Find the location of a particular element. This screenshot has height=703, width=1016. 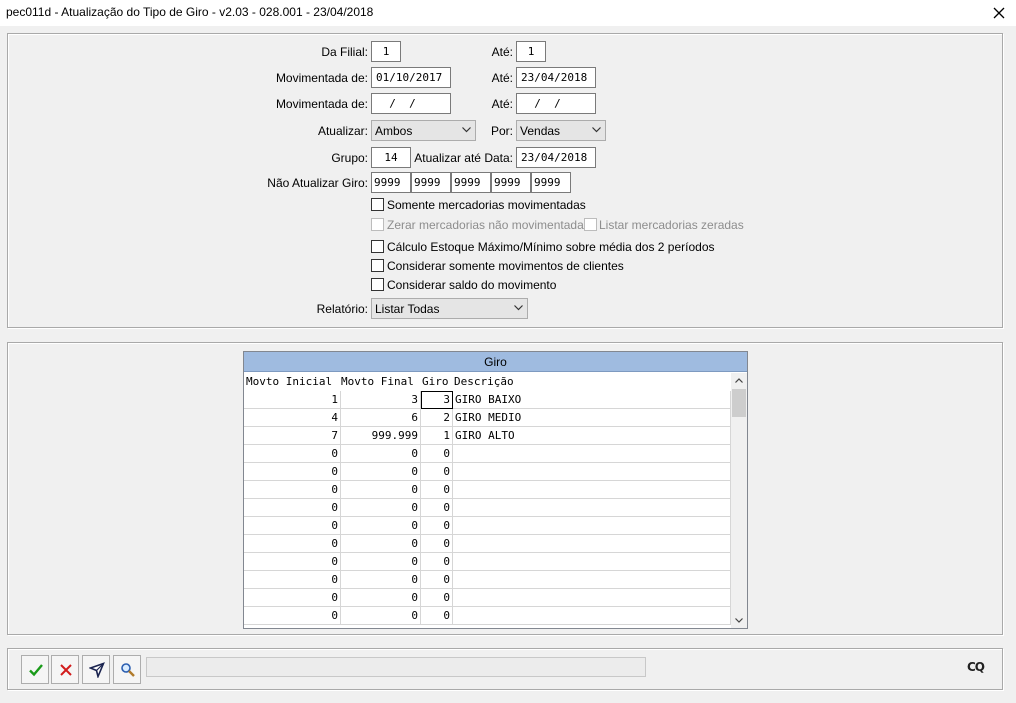

giro-cell: 1 is located at coordinates (437, 436).